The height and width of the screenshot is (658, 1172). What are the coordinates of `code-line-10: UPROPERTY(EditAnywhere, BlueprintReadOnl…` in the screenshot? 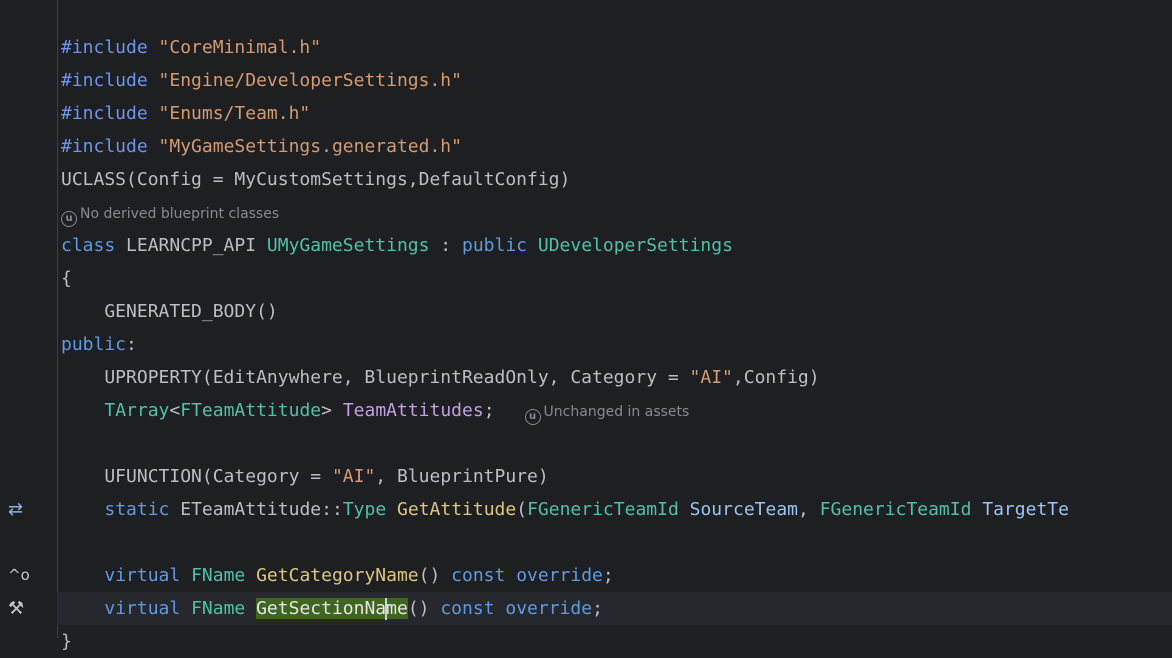 It's located at (440, 377).